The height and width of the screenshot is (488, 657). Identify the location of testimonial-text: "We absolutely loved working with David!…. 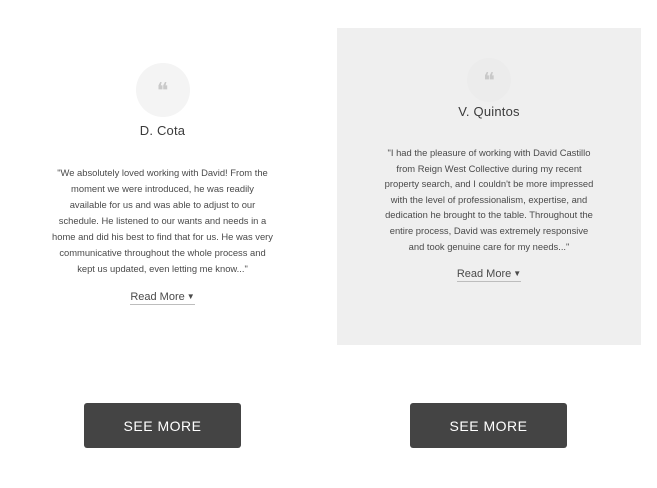
(162, 220).